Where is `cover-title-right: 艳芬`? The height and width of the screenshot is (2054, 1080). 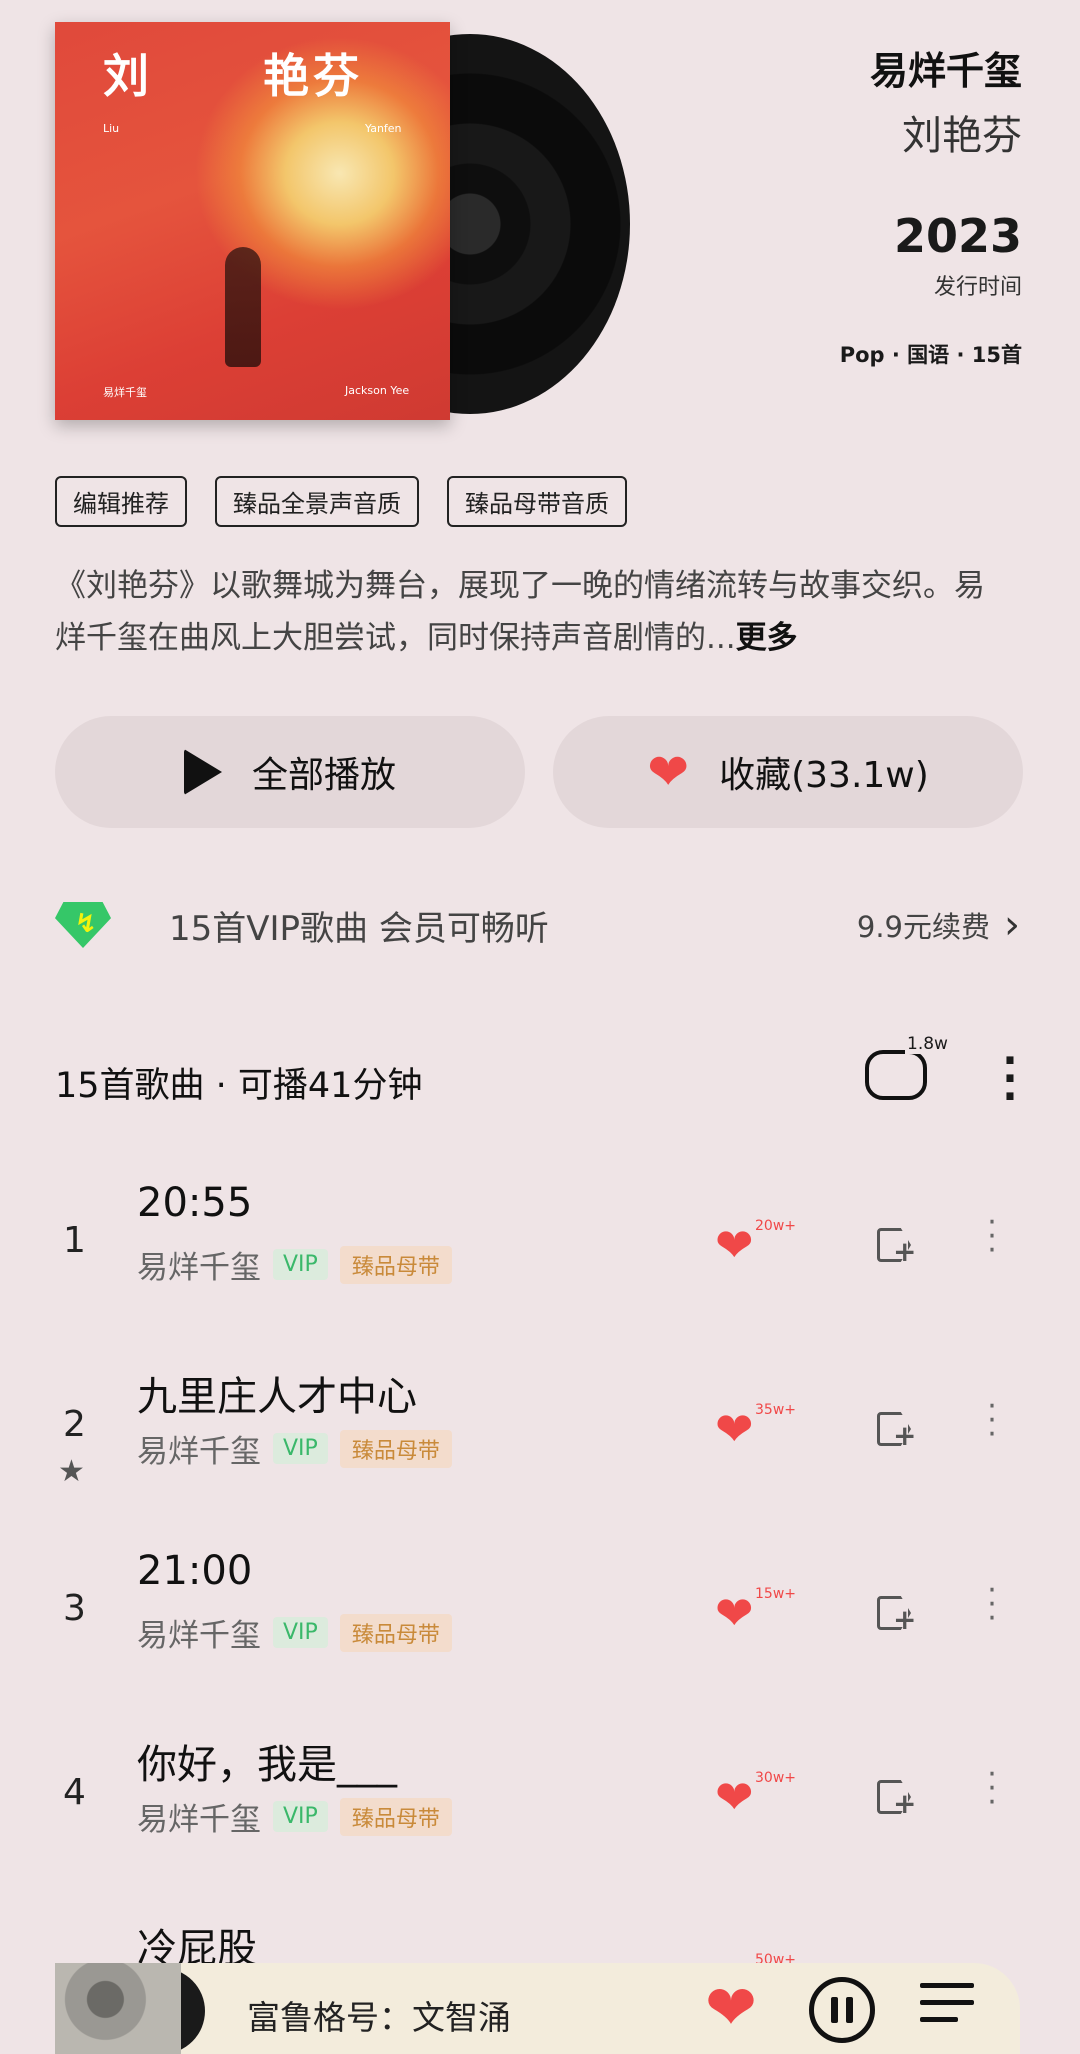 cover-title-right: 艳芬 is located at coordinates (313, 76).